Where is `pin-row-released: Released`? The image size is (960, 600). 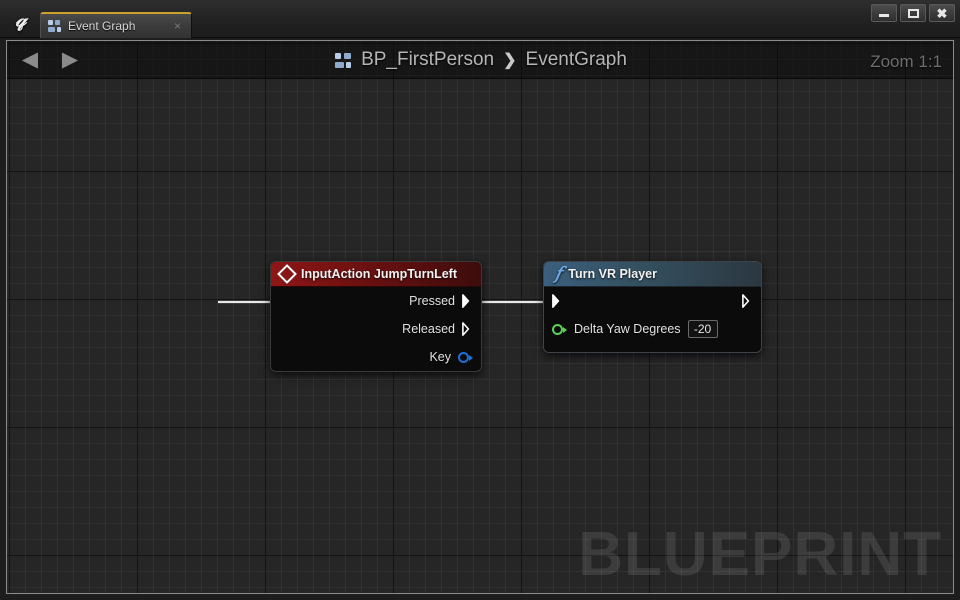
pin-row-released: Released is located at coordinates (376, 329).